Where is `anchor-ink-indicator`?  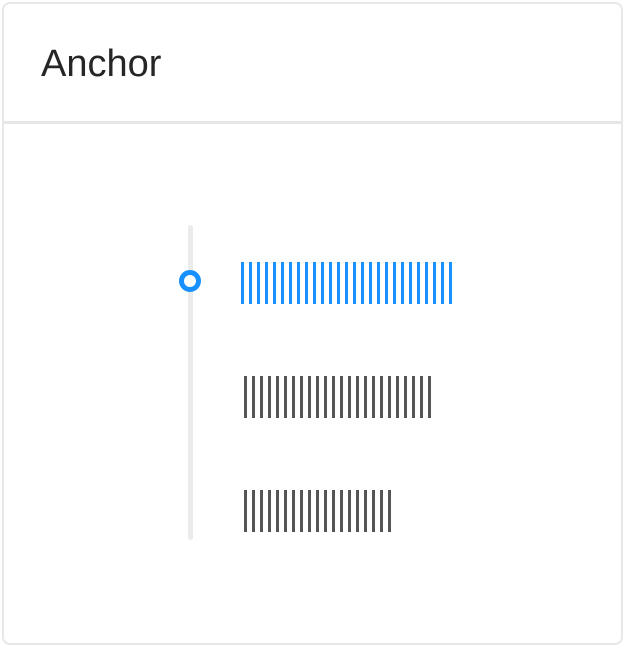
anchor-ink-indicator is located at coordinates (190, 281).